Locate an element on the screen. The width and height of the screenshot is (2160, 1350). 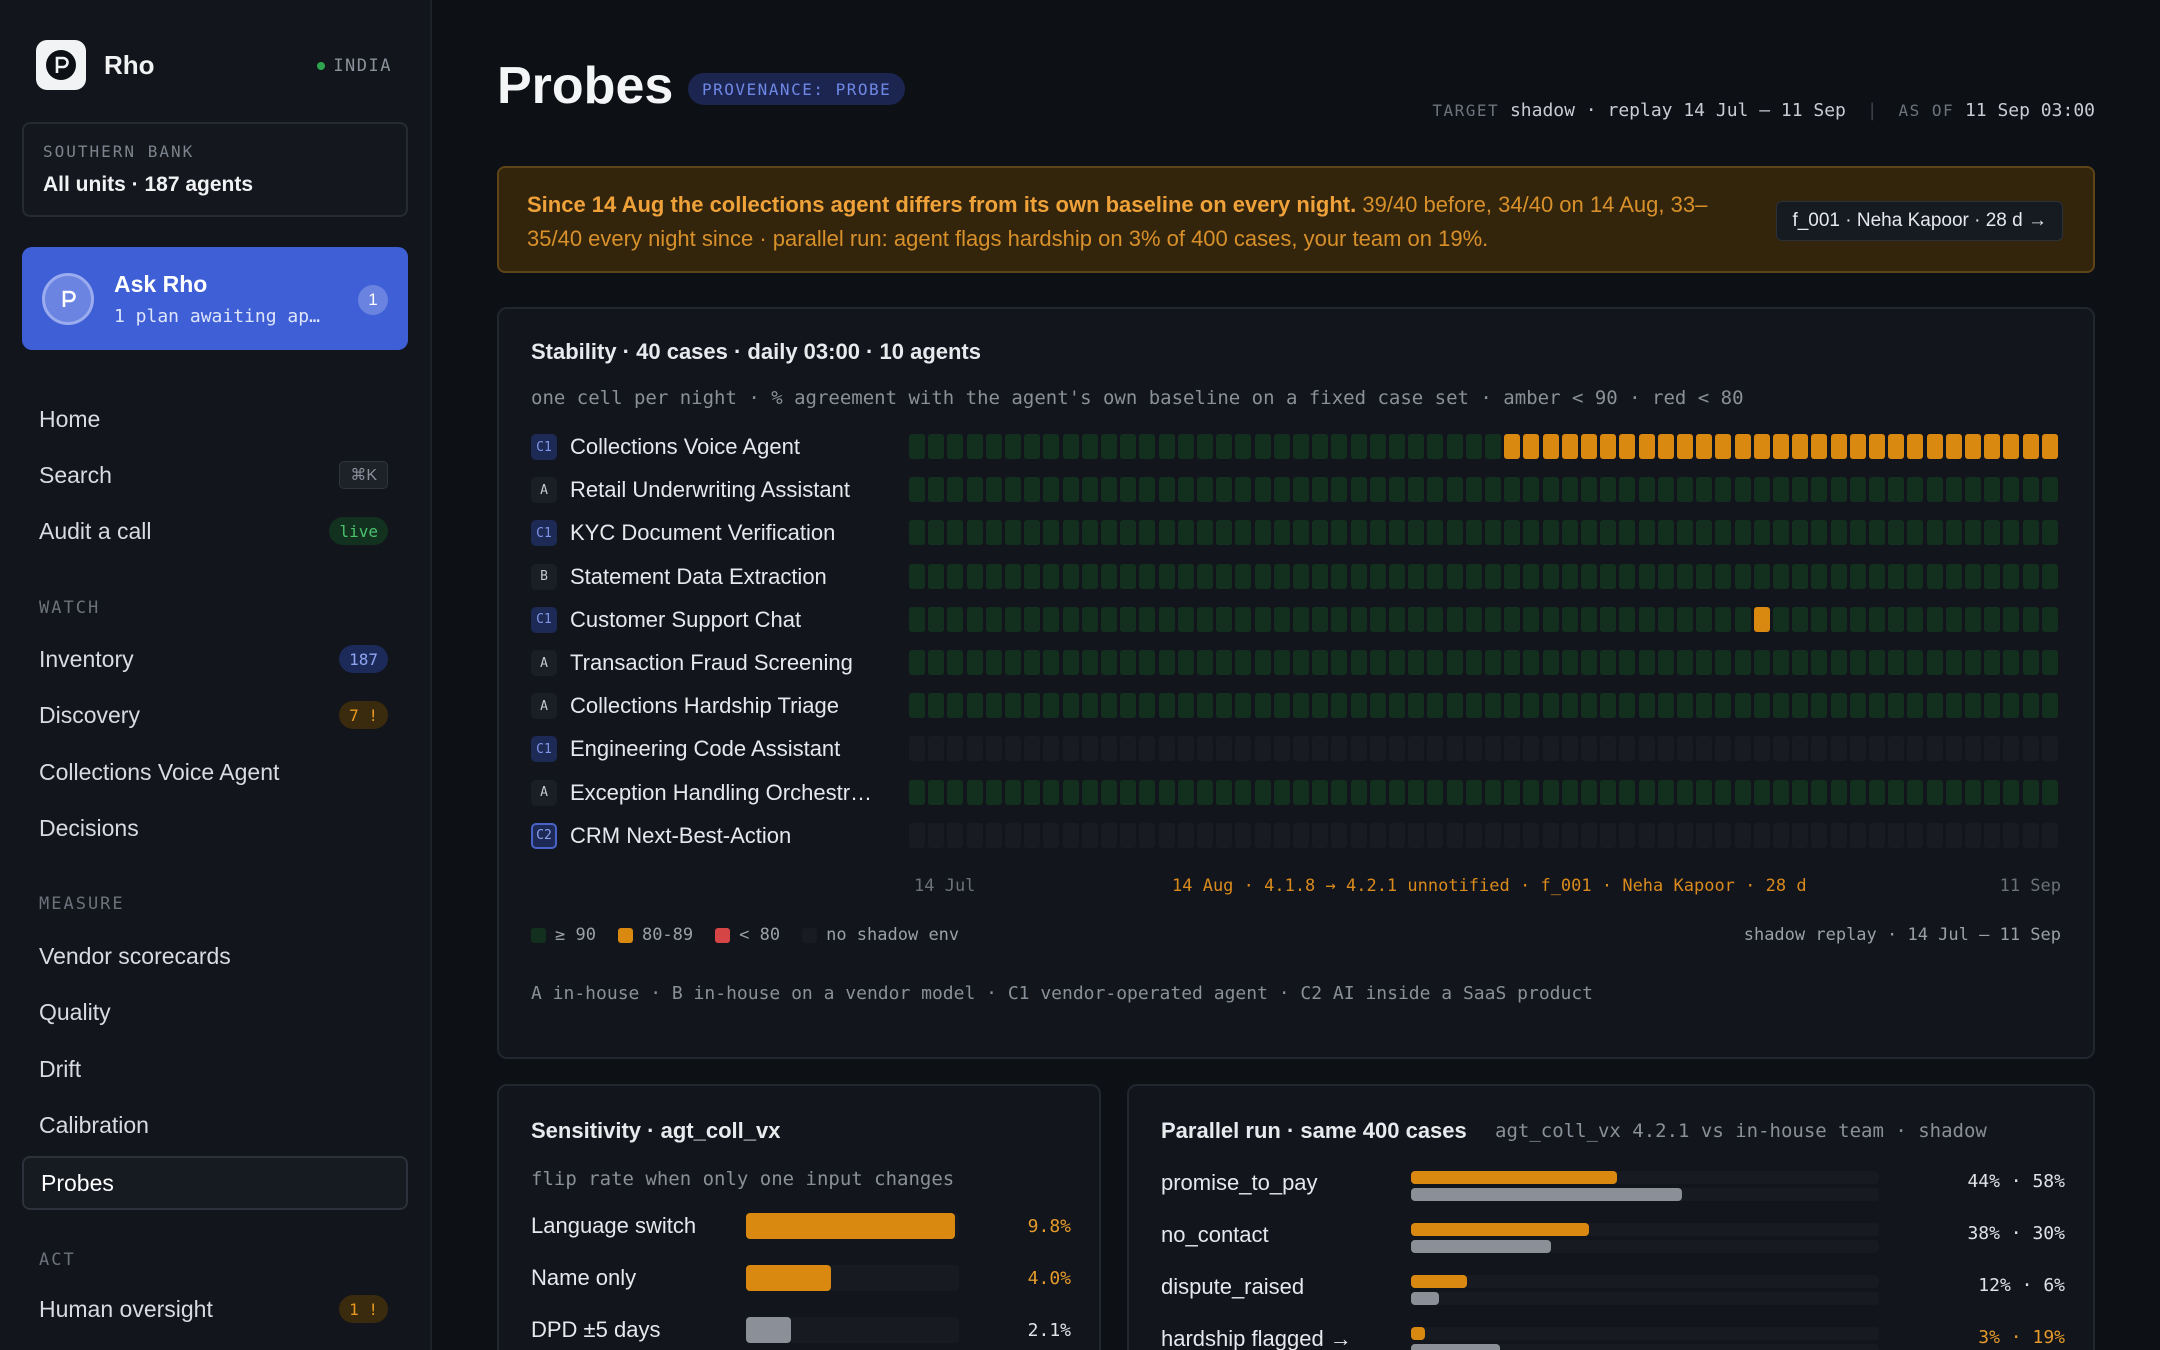
finding-link-button: f_001 · Neha Kapoor · 28 d → is located at coordinates (1919, 221).